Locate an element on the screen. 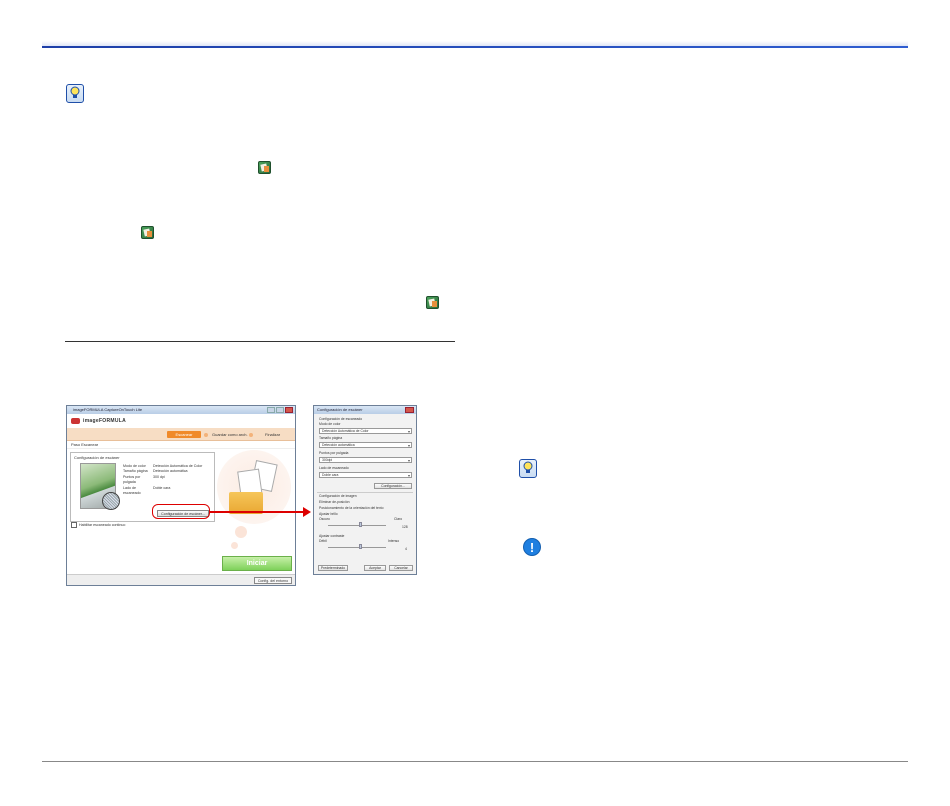 This screenshot has width=950, height=806. window-controls is located at coordinates (280, 410).